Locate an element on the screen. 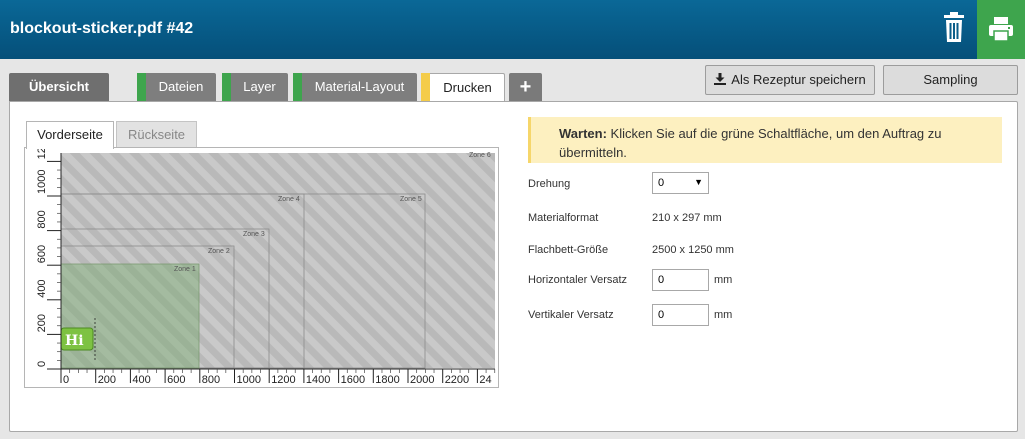  printer-icon is located at coordinates (1001, 29).